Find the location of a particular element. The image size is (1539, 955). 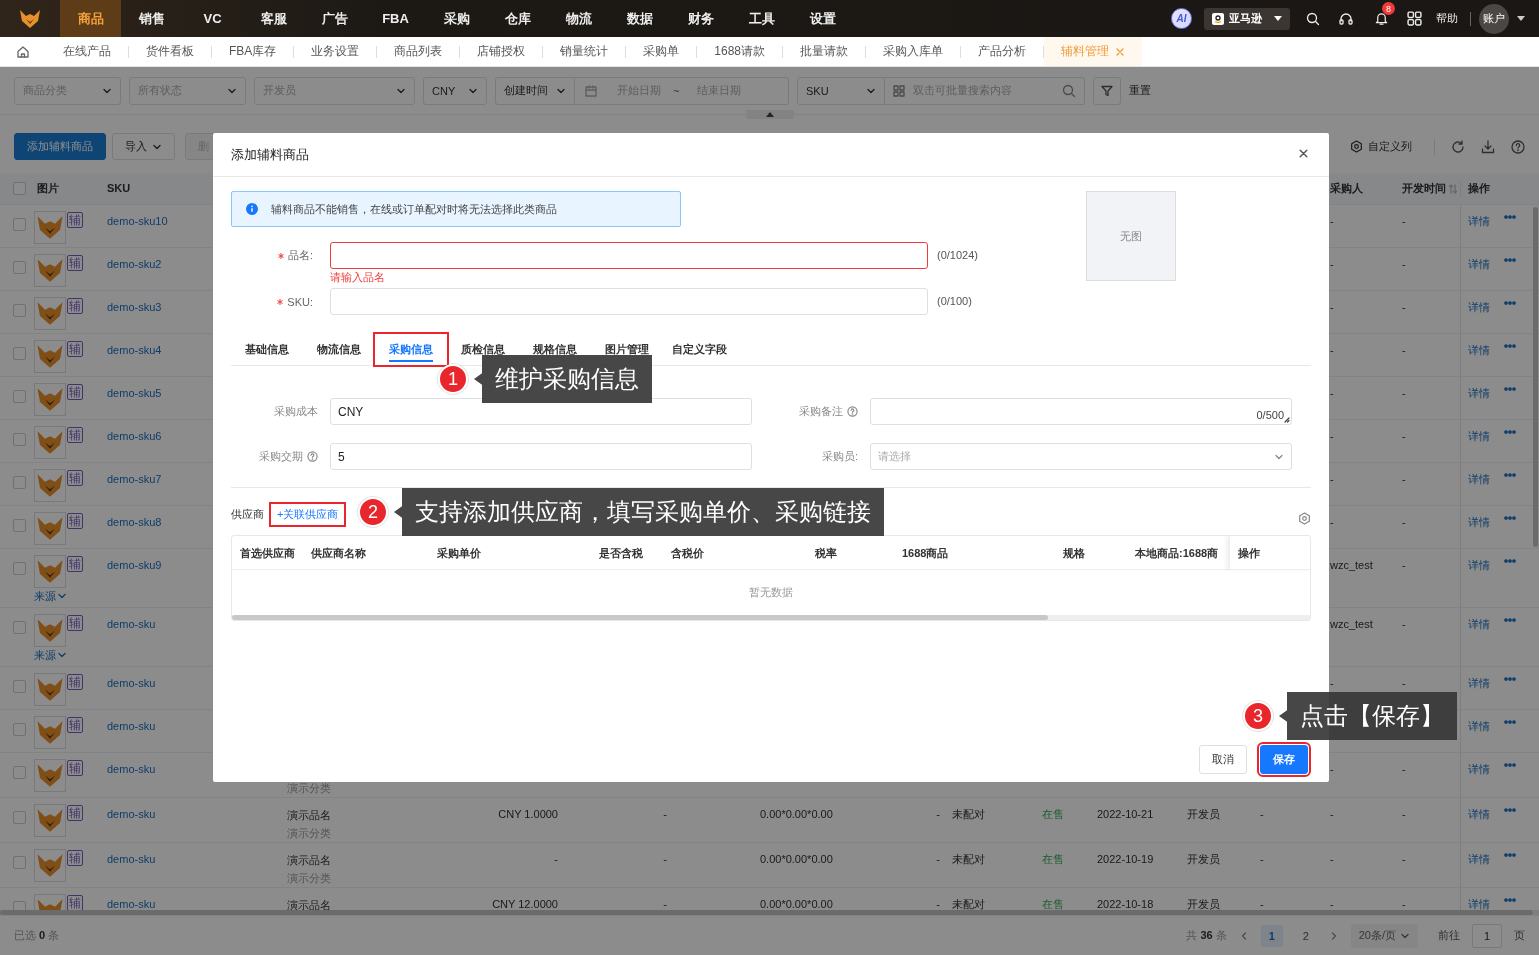

cancel-button: 取消 is located at coordinates (1223, 759).